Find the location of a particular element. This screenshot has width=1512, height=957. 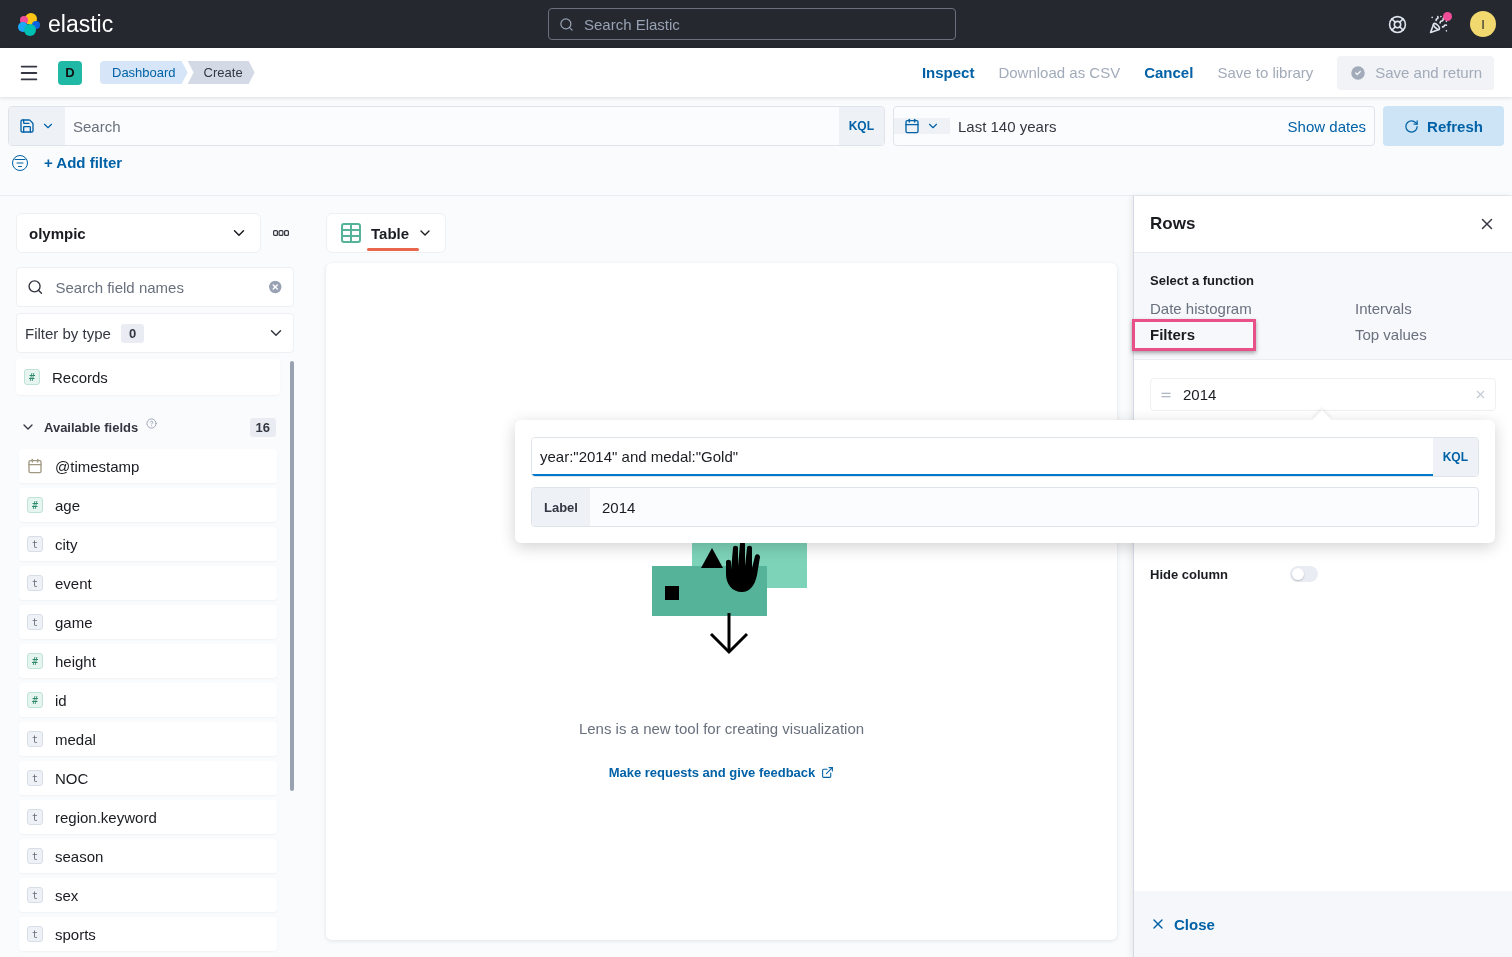

function-label: Select a function is located at coordinates (1202, 280).